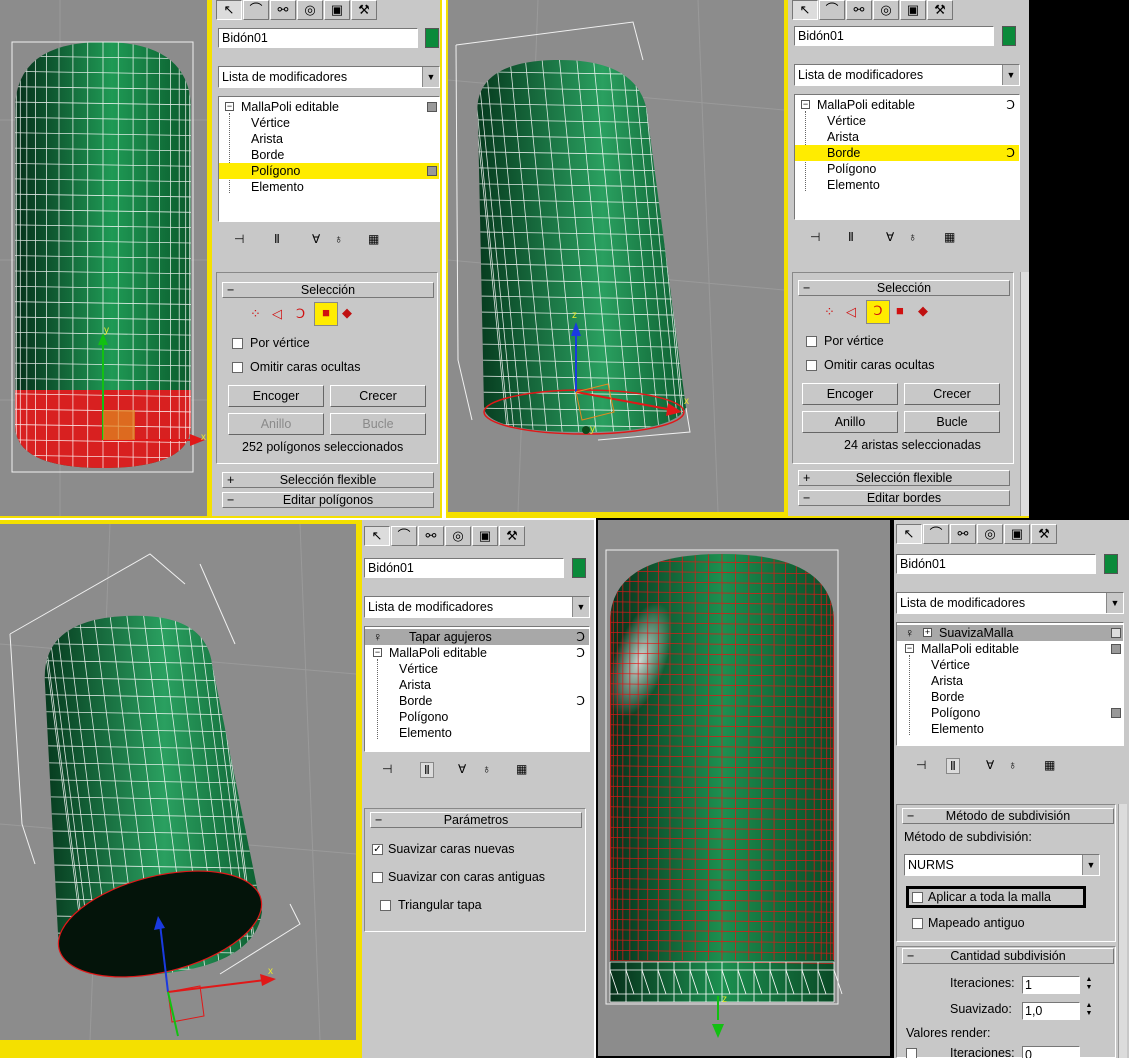 The width and height of the screenshot is (1129, 1058). Describe the element at coordinates (1051, 985) in the screenshot. I see `iterations-spinner: 1` at that location.